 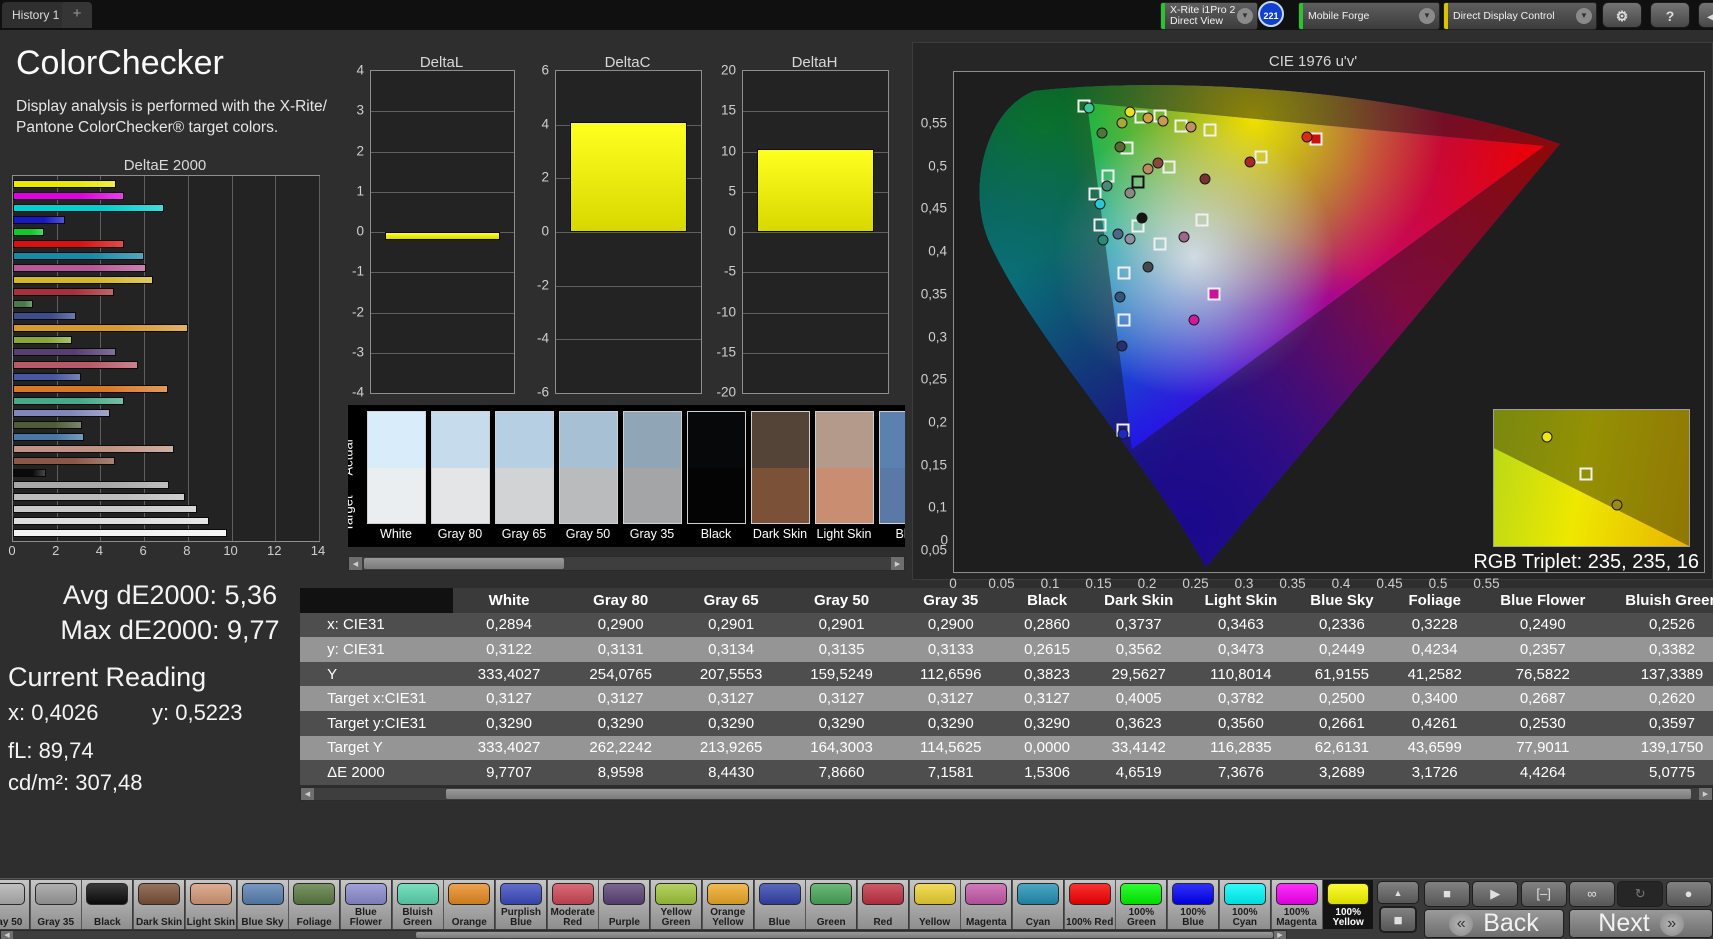 I want to click on source-dropdown: Mobile Forge ▼, so click(x=1369, y=16).